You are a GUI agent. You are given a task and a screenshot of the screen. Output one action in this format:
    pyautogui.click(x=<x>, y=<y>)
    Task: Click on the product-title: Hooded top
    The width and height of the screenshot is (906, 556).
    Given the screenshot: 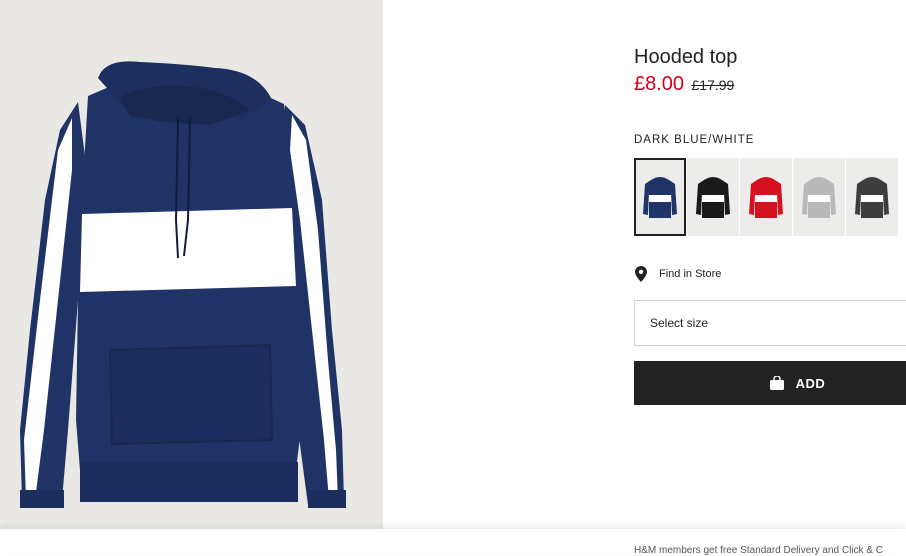 What is the action you would take?
    pyautogui.click(x=686, y=57)
    